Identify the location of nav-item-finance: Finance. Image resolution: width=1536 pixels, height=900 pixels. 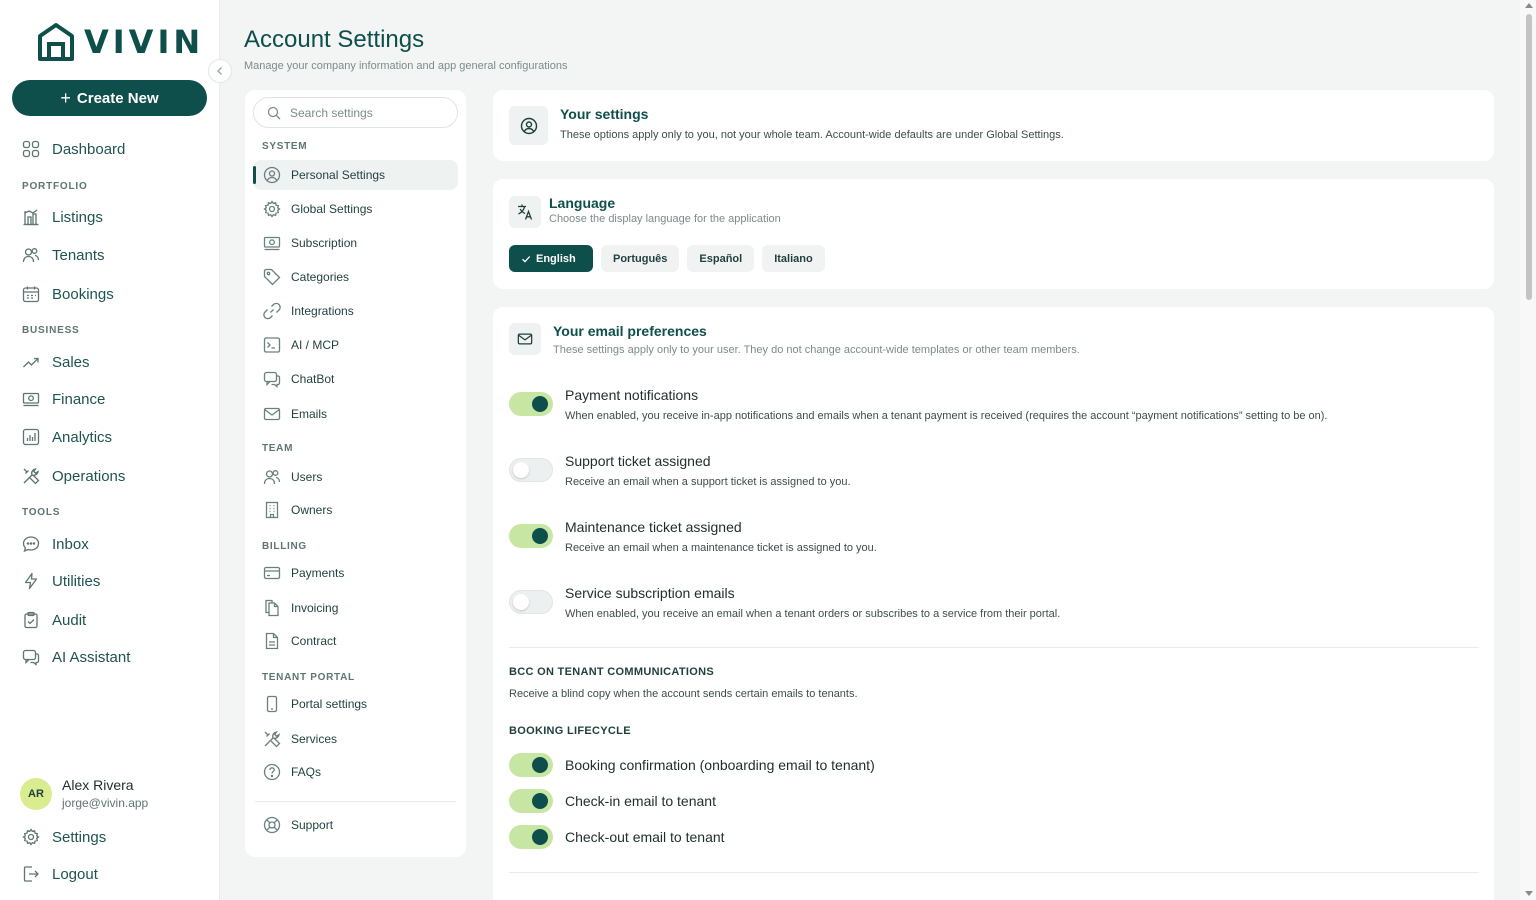
(63, 399).